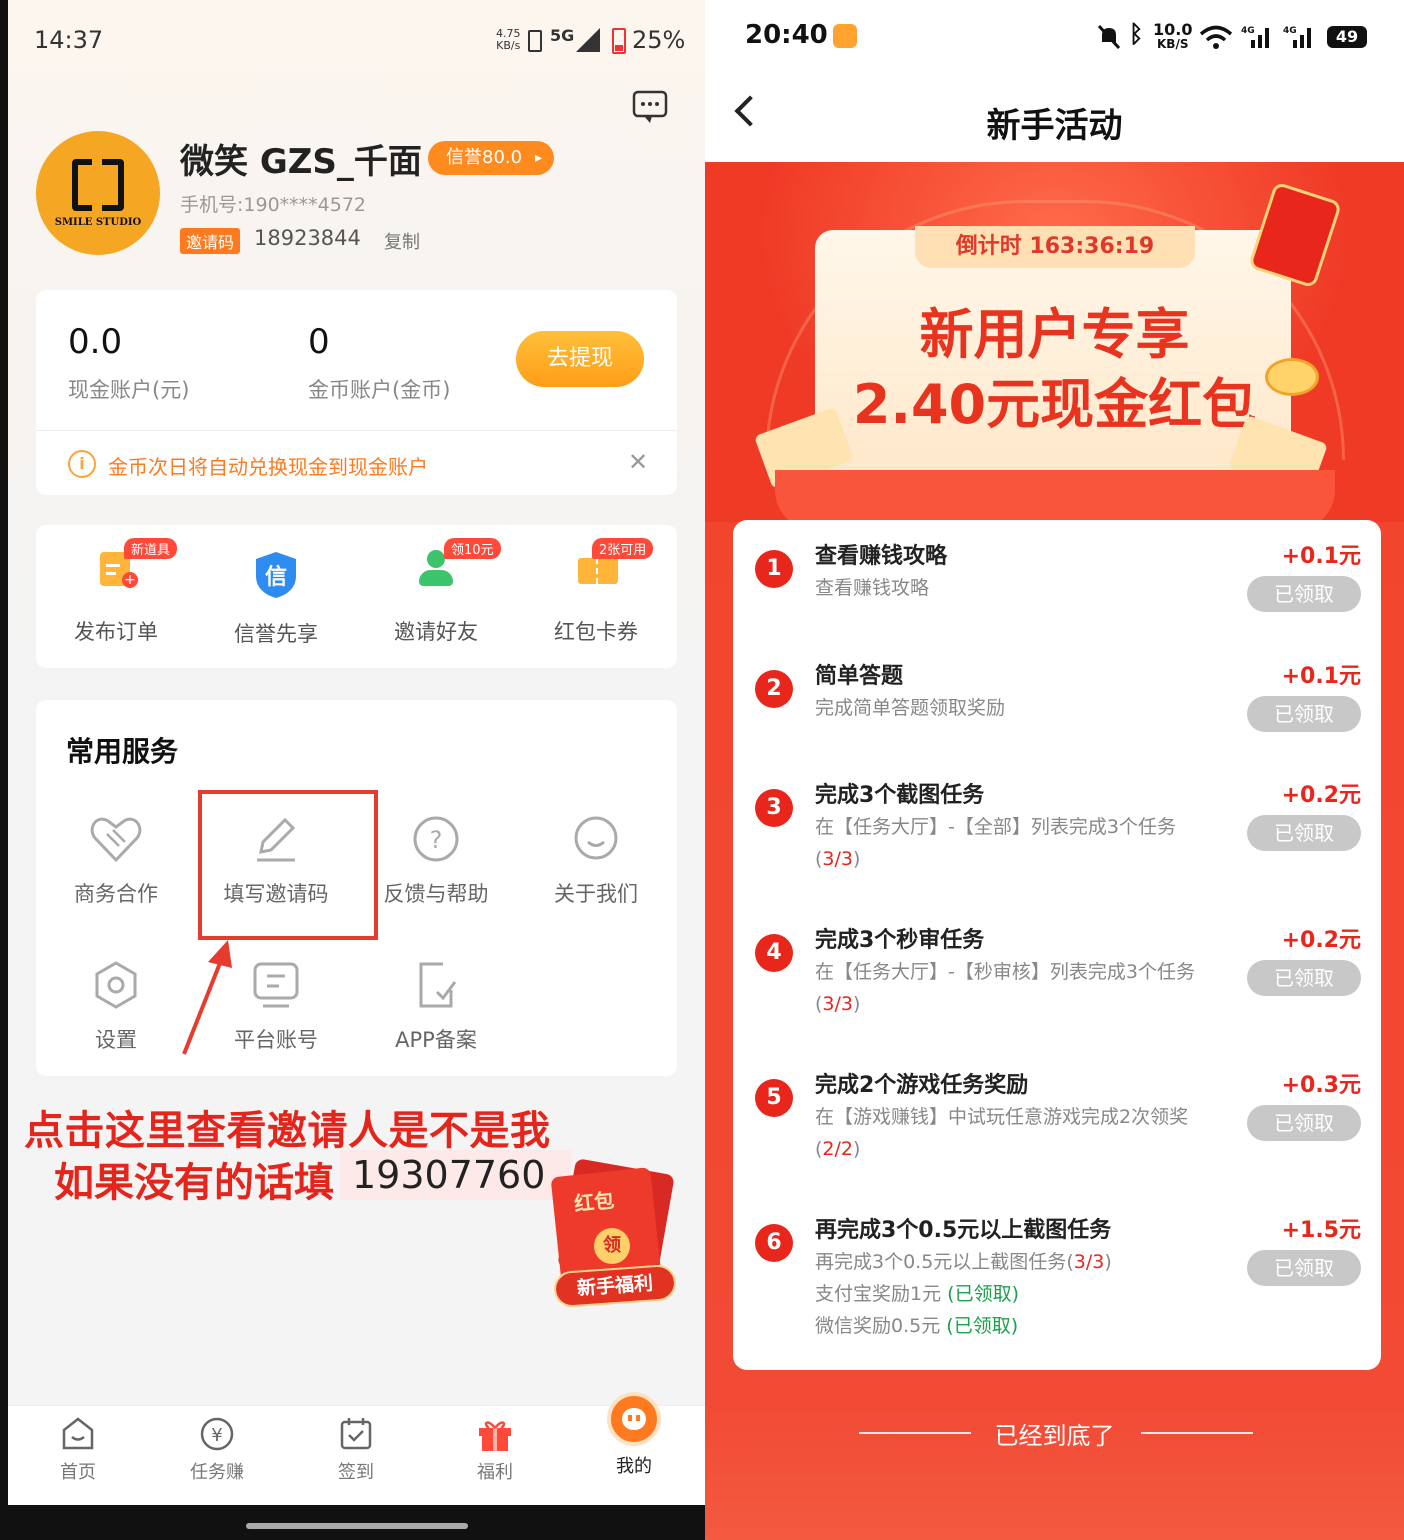 This screenshot has height=1540, width=1404. I want to click on tab-label: 任务赚, so click(217, 1472).